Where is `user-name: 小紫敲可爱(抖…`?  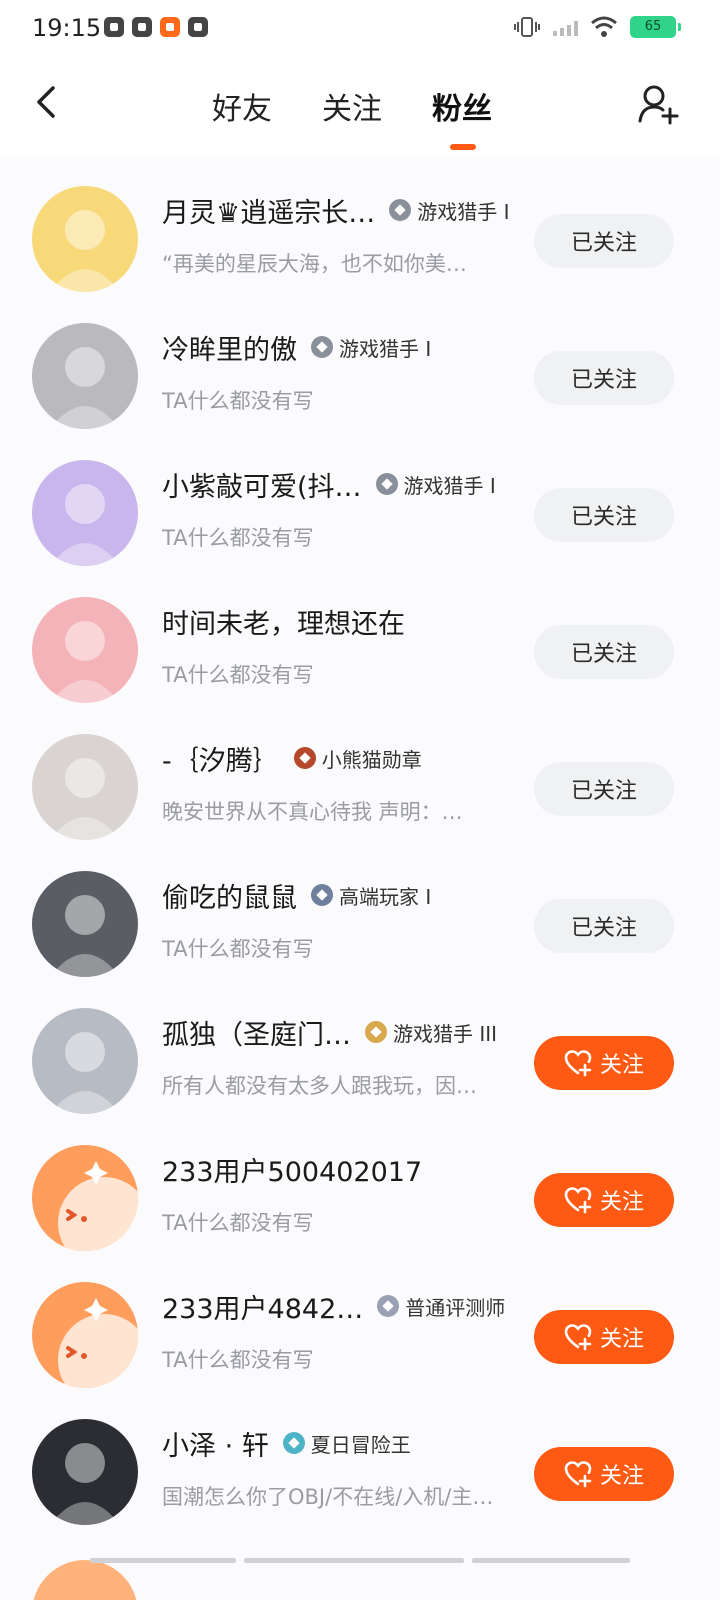
user-name: 小紫敲可爱(抖… is located at coordinates (262, 487).